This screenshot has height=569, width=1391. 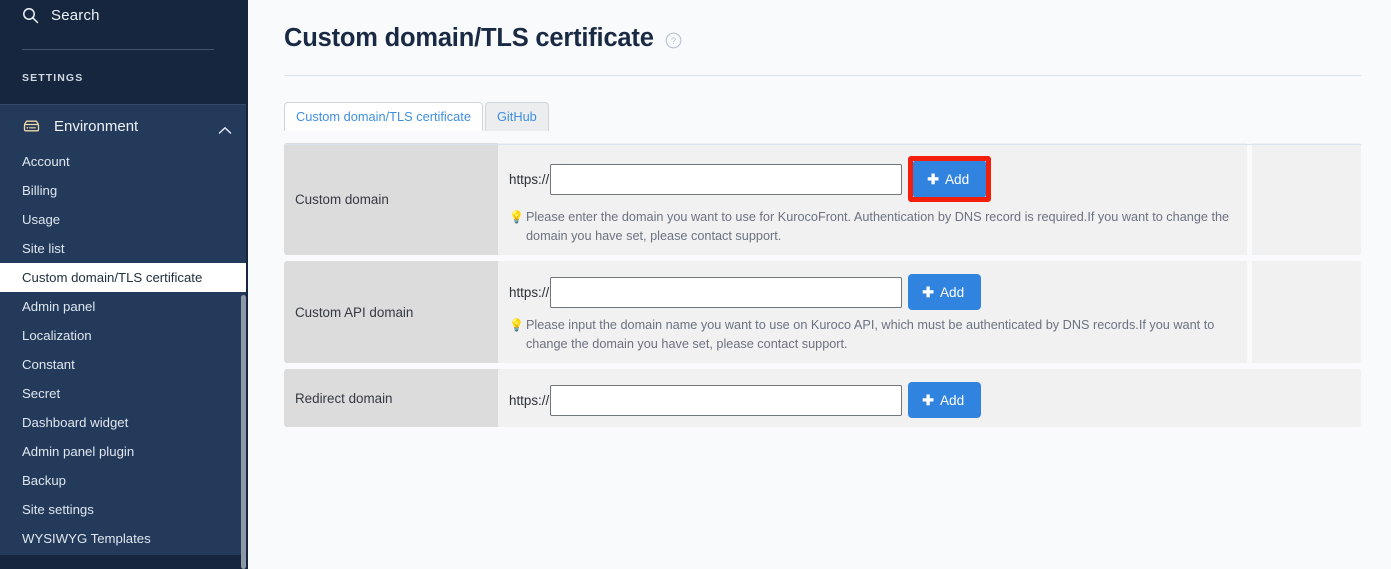 I want to click on custom-domain-input, so click(x=726, y=179).